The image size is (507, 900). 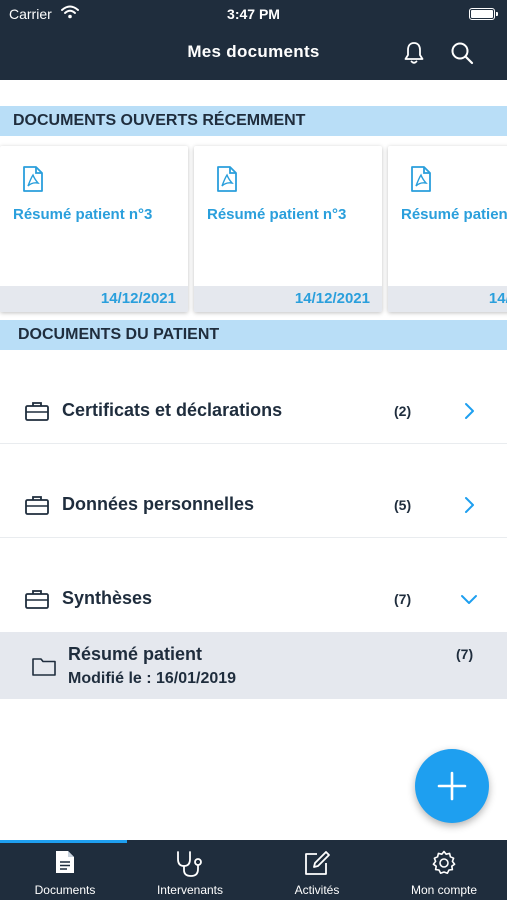 I want to click on tab-documents: Documents, so click(x=65, y=870).